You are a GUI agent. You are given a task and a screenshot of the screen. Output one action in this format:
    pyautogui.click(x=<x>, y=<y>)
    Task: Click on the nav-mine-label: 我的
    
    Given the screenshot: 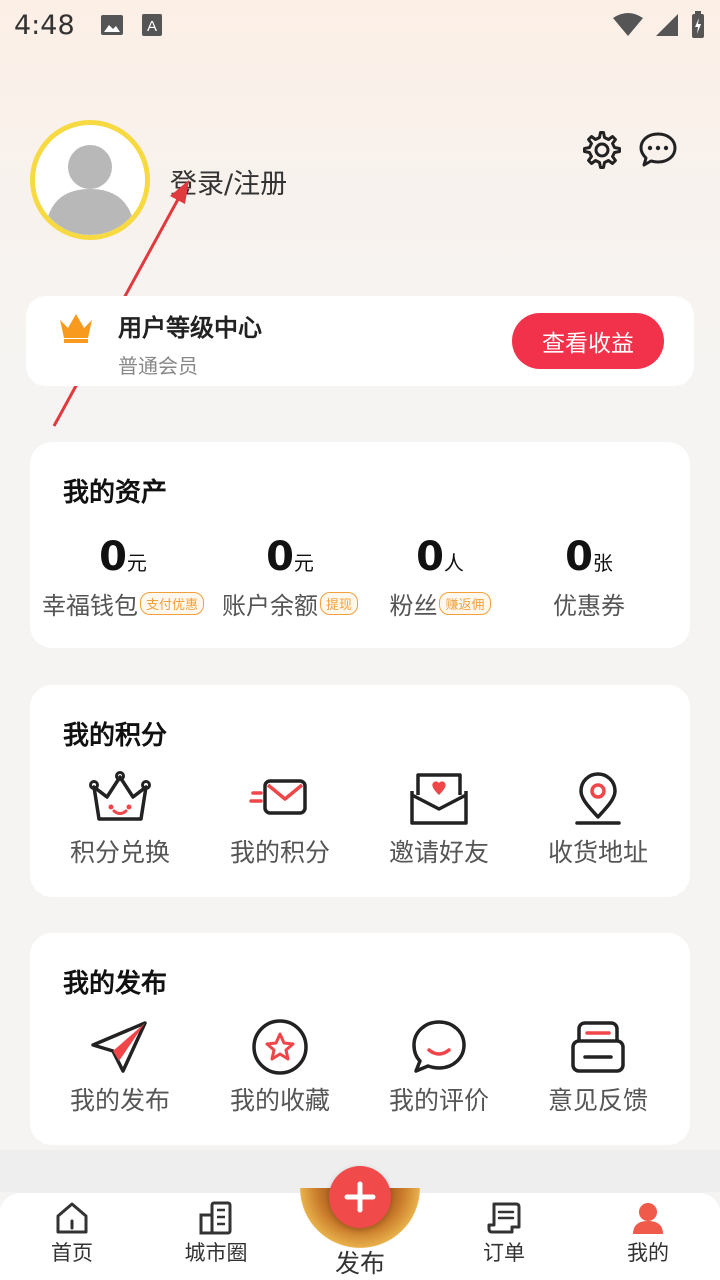 What is the action you would take?
    pyautogui.click(x=648, y=1253)
    